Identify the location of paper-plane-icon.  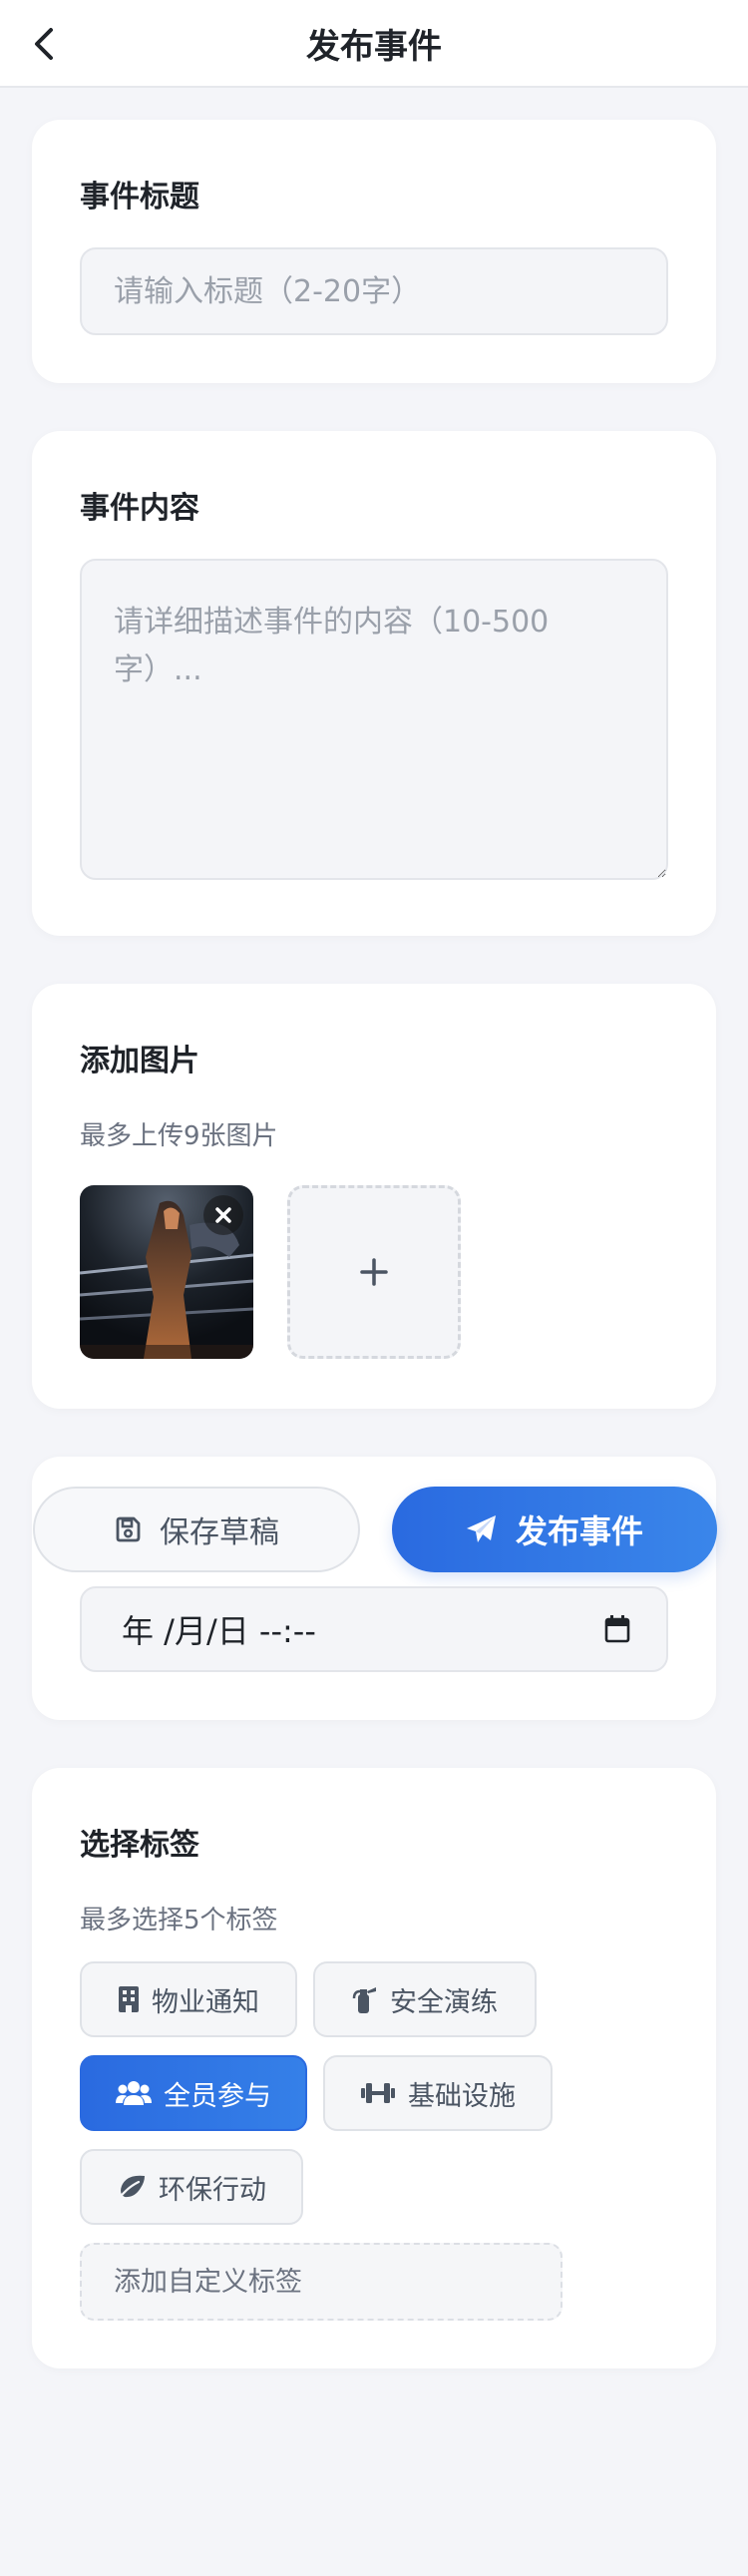
(481, 1528).